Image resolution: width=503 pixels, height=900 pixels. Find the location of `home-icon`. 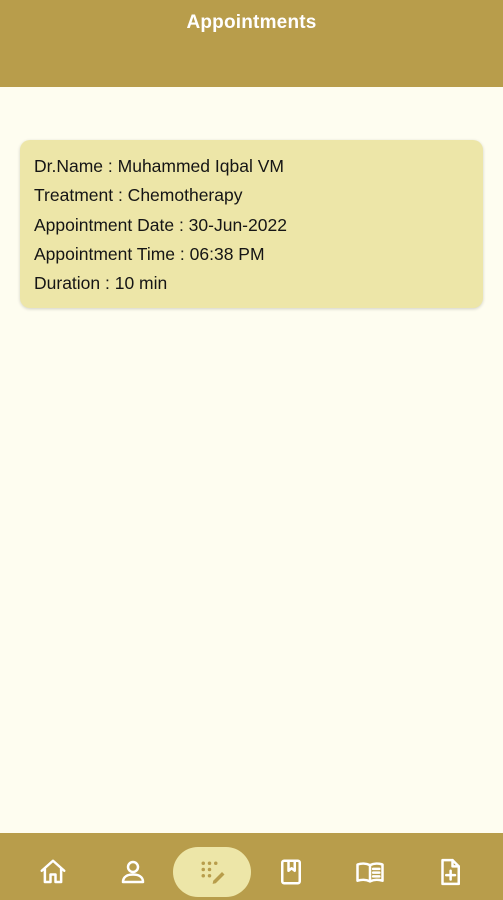

home-icon is located at coordinates (53, 871).